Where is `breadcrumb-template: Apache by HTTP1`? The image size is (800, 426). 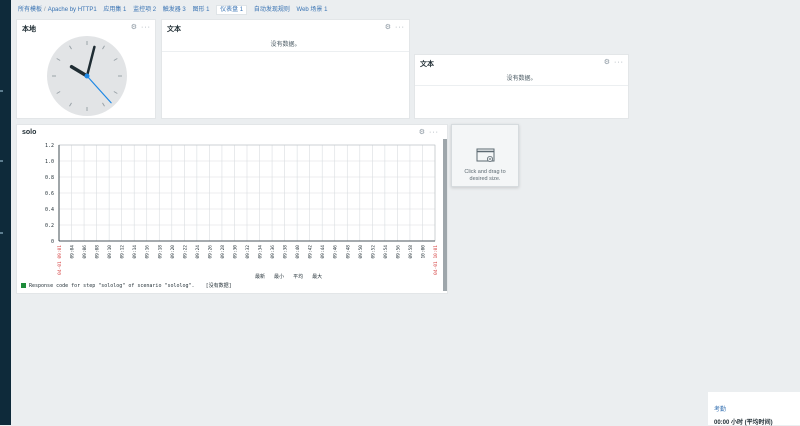 breadcrumb-template: Apache by HTTP1 is located at coordinates (72, 10).